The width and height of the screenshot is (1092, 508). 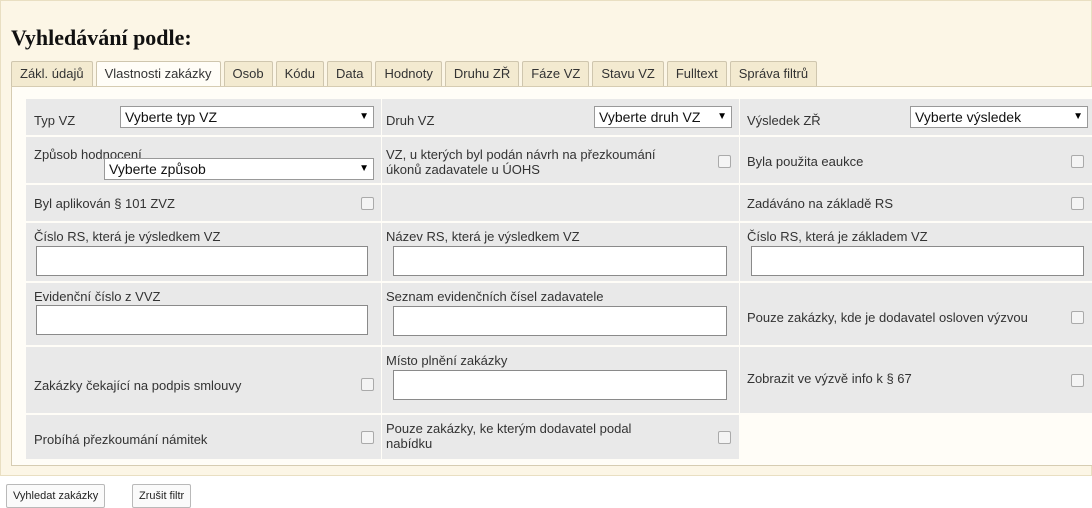 What do you see at coordinates (97, 296) in the screenshot?
I see `evidencni-cislo-label: Evidenční číslo z VVZ` at bounding box center [97, 296].